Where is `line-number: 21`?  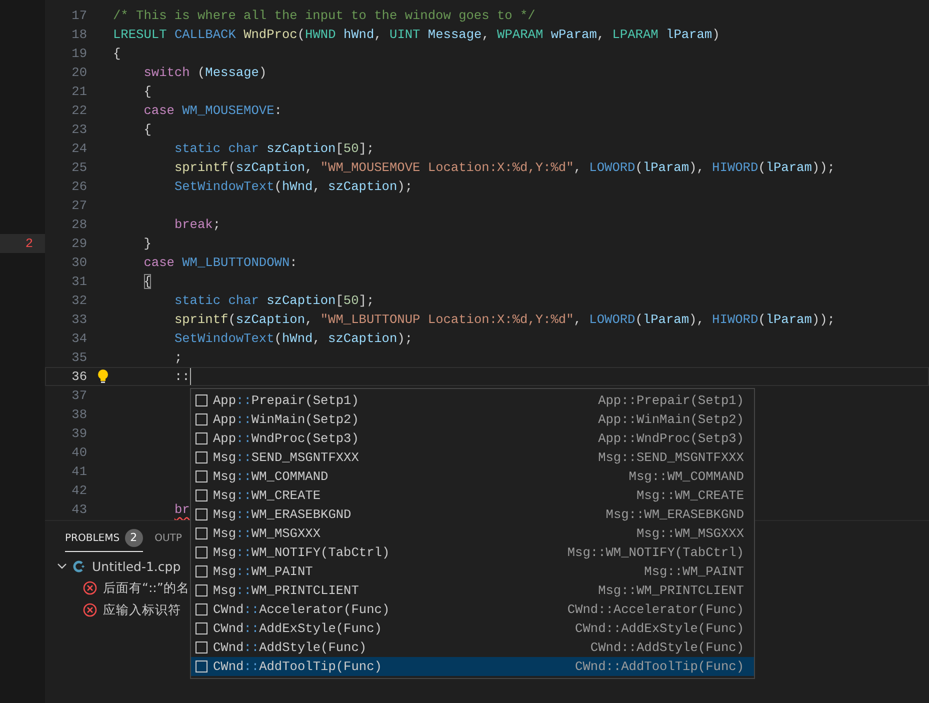
line-number: 21 is located at coordinates (79, 92).